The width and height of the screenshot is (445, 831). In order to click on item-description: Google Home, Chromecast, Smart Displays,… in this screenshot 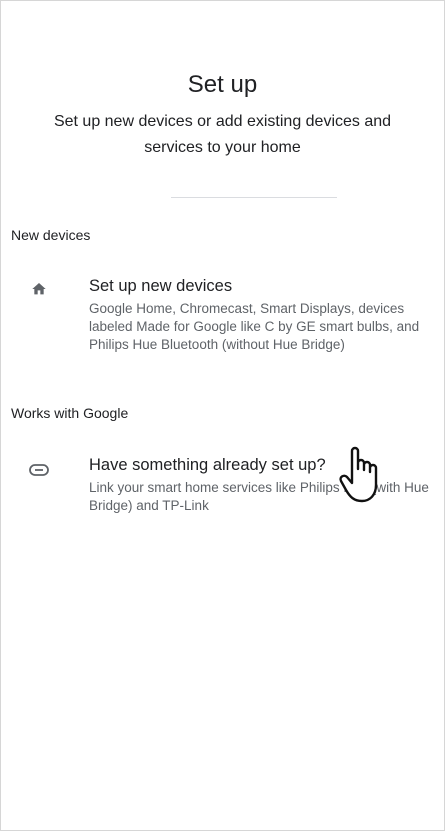, I will do `click(254, 326)`.